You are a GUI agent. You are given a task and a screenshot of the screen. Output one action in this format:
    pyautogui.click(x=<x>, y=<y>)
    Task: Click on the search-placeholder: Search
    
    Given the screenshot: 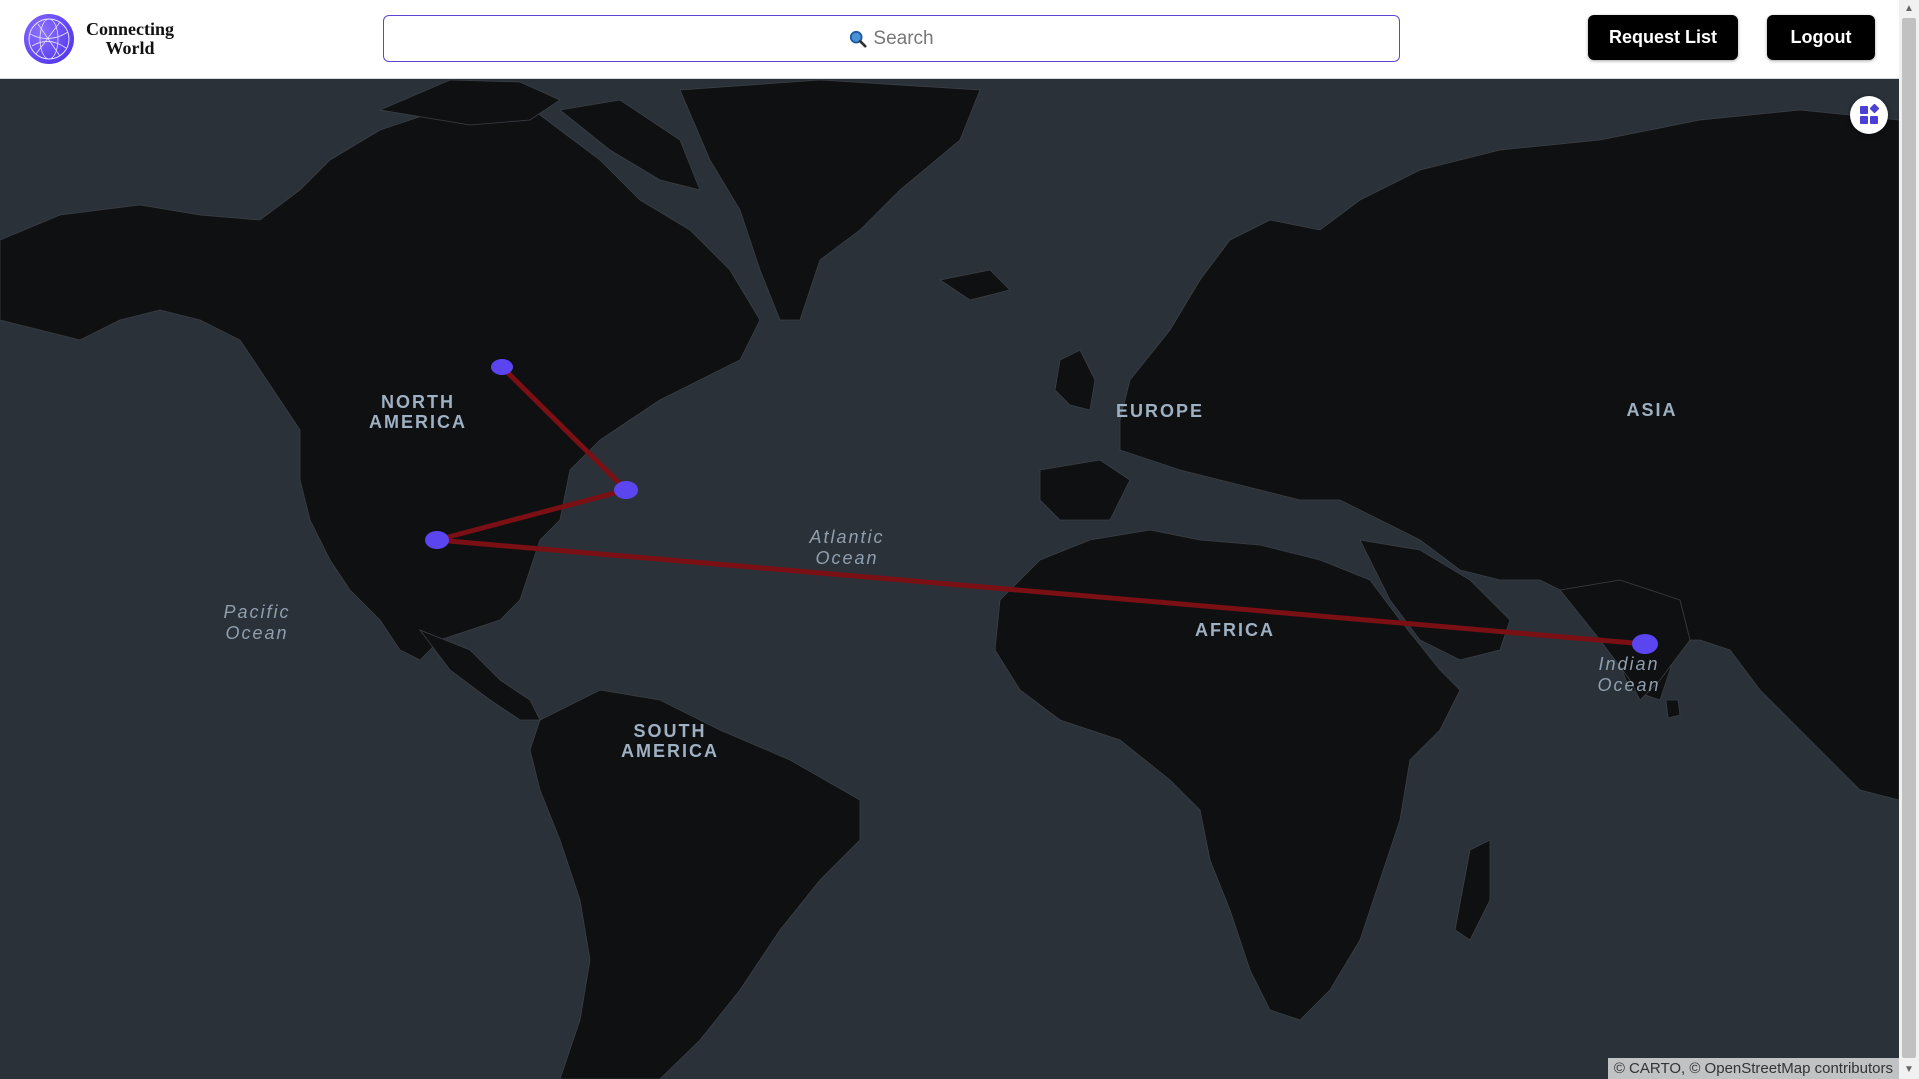 What is the action you would take?
    pyautogui.click(x=903, y=38)
    